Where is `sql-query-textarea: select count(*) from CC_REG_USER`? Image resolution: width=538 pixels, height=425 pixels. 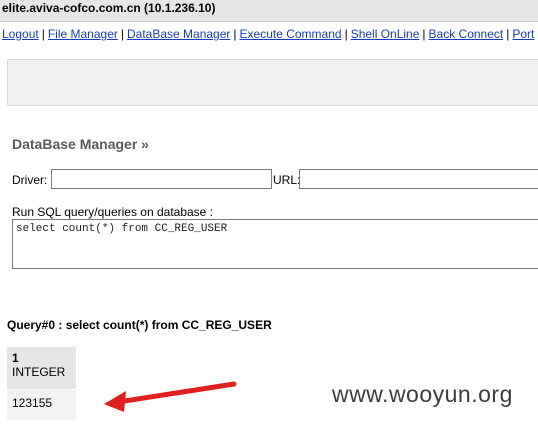
sql-query-textarea: select count(*) from CC_REG_USER is located at coordinates (275, 244).